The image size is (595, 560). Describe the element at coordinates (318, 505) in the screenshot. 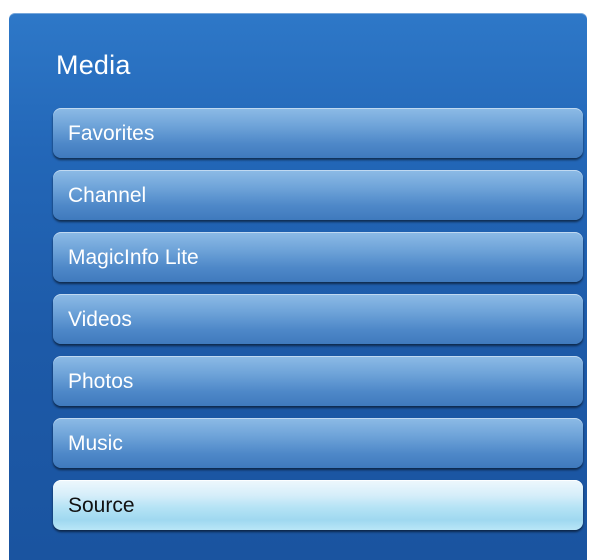

I see `menu-item-source: Source` at that location.